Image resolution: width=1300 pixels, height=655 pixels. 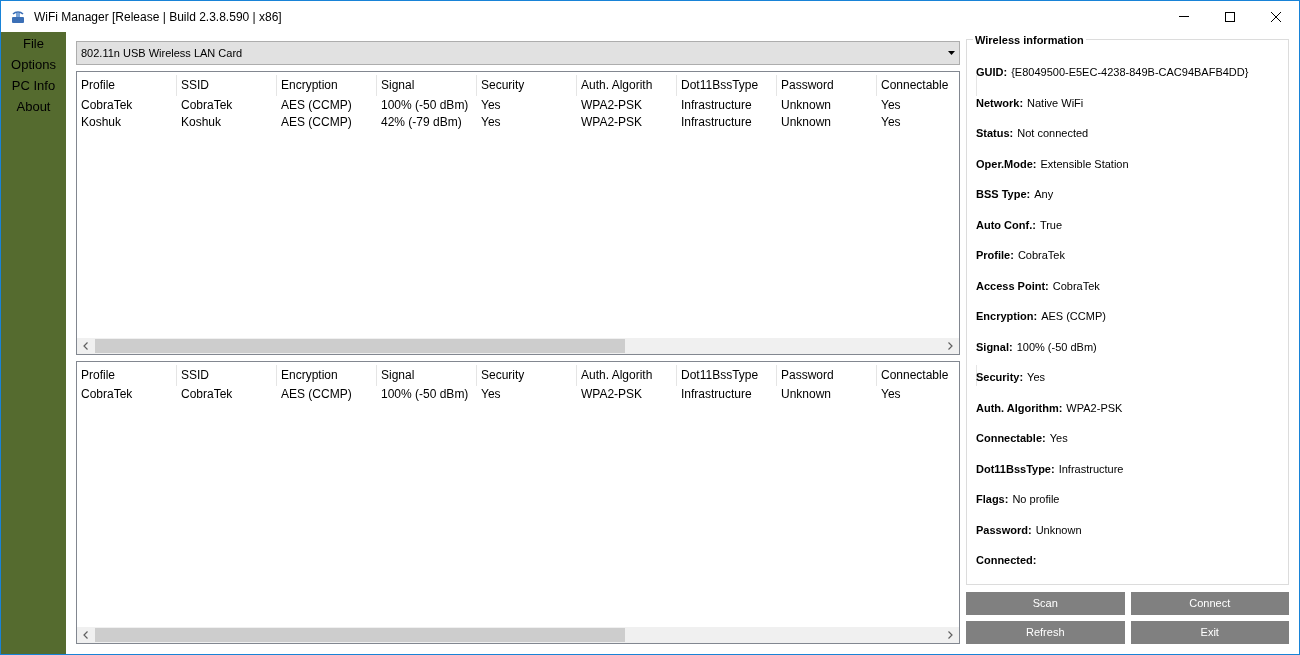 What do you see at coordinates (18, 16) in the screenshot?
I see `app-icon` at bounding box center [18, 16].